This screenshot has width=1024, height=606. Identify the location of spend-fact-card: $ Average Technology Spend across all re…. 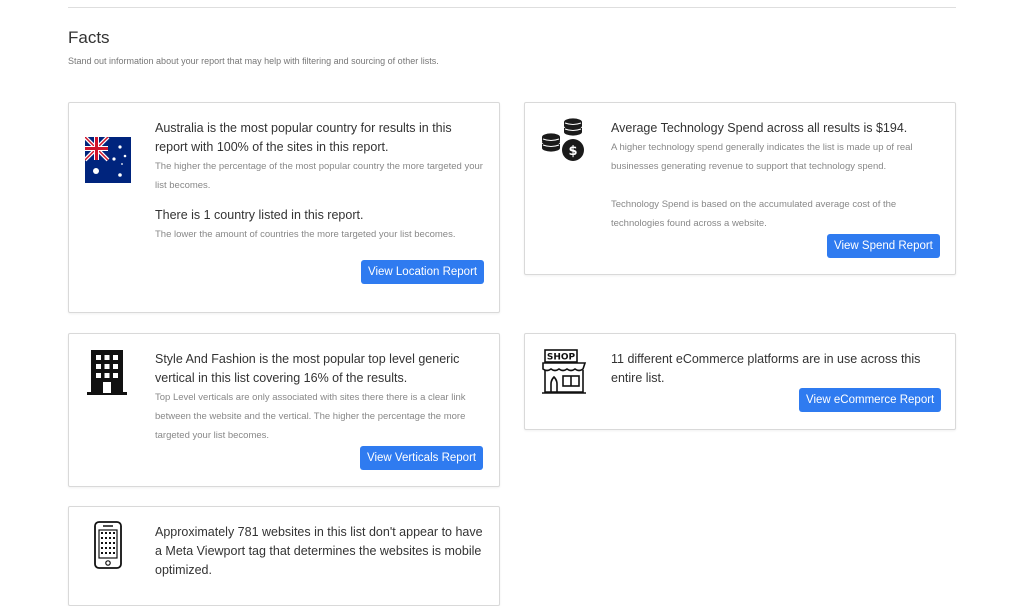
(740, 188).